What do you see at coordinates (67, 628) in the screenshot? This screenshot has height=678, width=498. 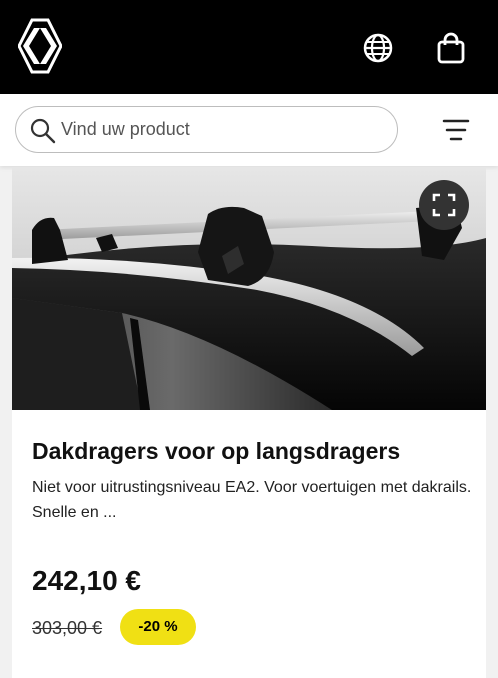 I see `product-old-price: 303,00 €` at bounding box center [67, 628].